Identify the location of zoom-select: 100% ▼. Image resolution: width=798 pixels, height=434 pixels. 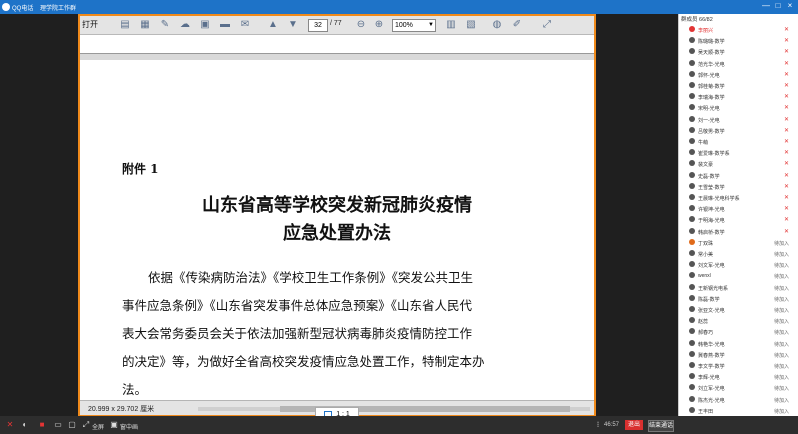
(414, 25).